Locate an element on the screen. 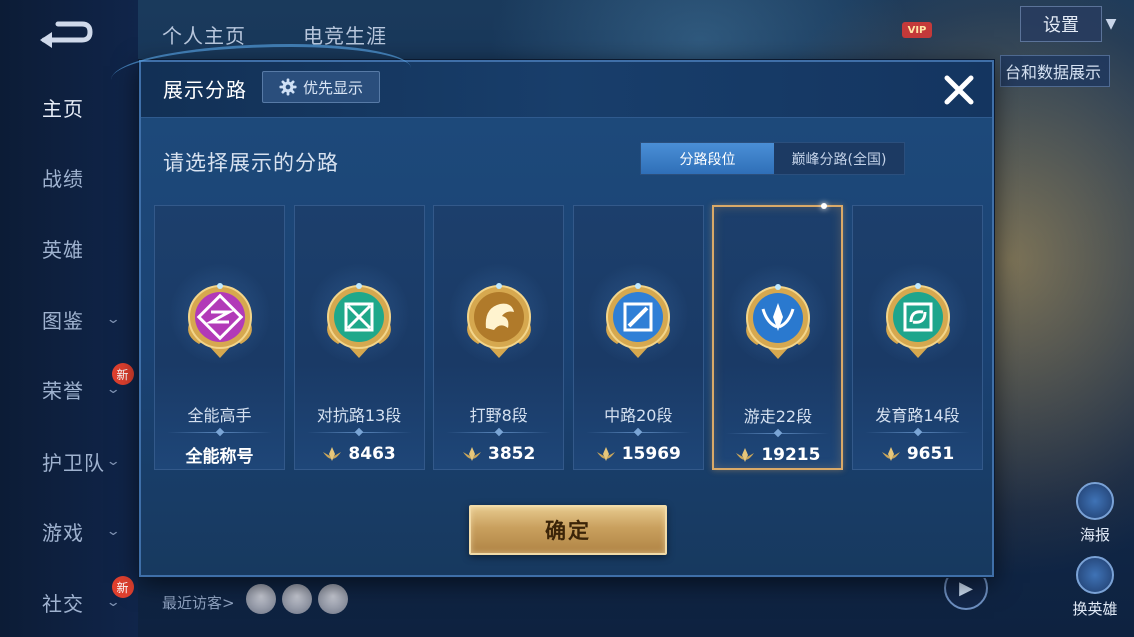  lane-card-footer: 9651 is located at coordinates (917, 454).